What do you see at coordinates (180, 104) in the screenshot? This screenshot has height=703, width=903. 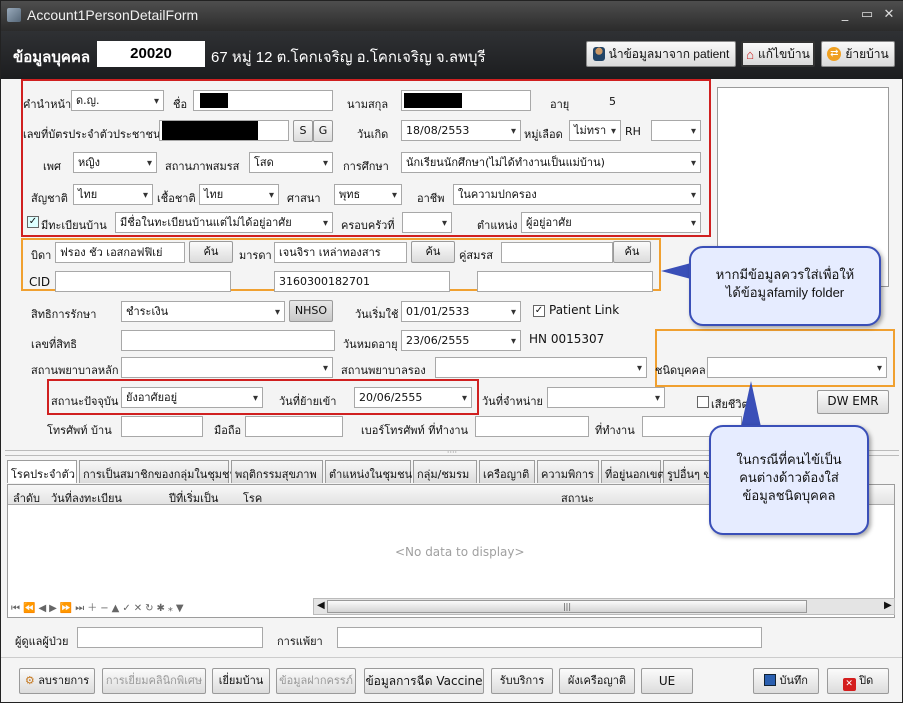 I see `first-name-label: ชื่อ` at bounding box center [180, 104].